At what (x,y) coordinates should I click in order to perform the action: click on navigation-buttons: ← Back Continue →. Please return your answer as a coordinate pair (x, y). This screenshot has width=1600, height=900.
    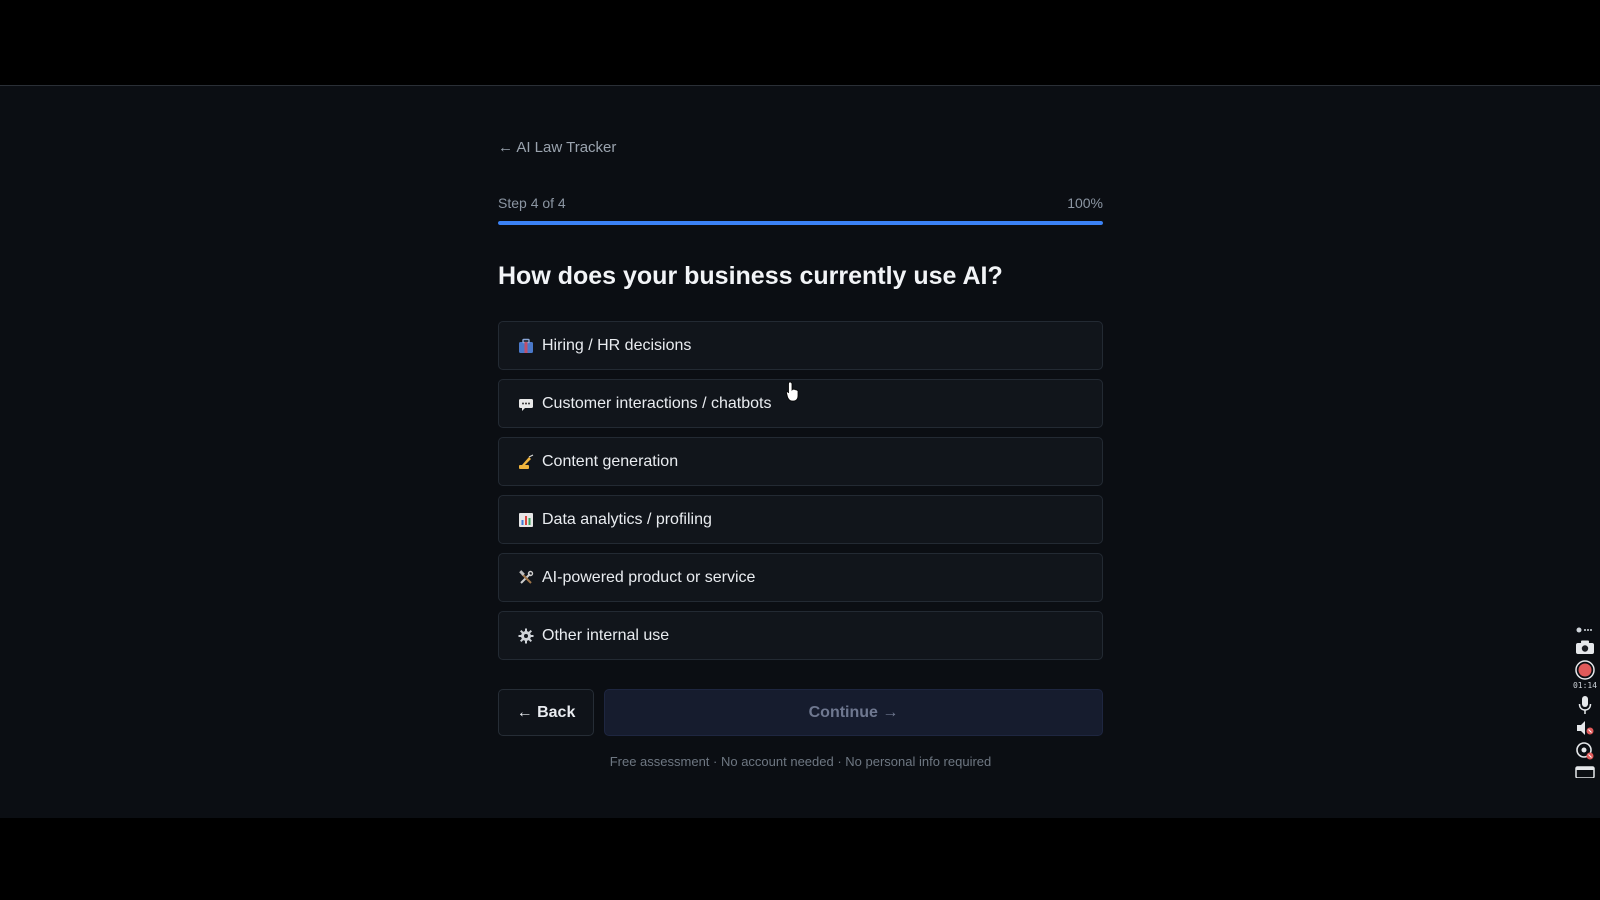
    Looking at the image, I should click on (800, 712).